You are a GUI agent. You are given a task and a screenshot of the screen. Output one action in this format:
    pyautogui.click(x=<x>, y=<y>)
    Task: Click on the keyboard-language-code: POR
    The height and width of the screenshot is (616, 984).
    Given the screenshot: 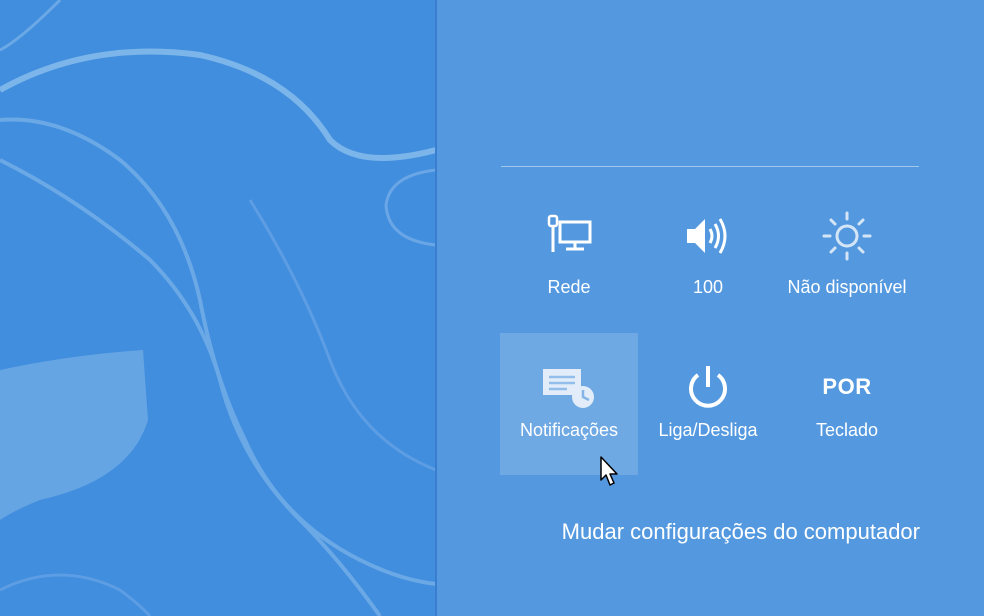 What is the action you would take?
    pyautogui.click(x=847, y=386)
    